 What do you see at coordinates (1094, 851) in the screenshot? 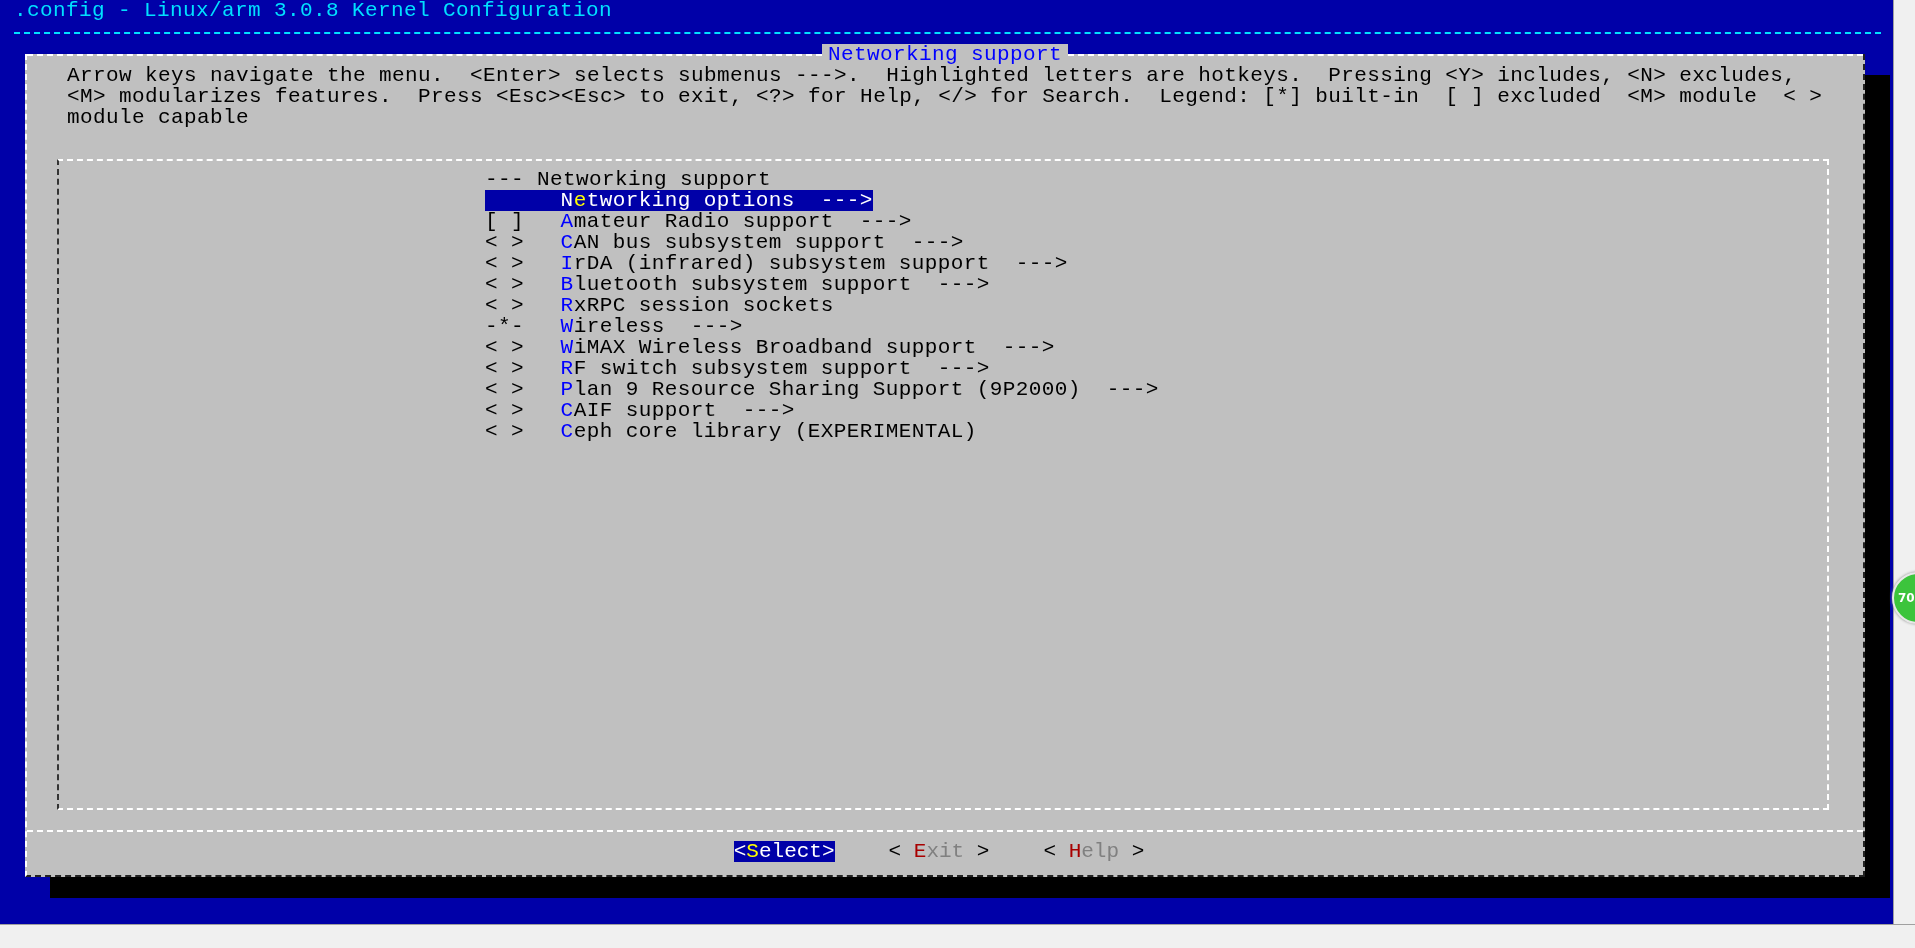
I see `dialog-button: < Help >` at bounding box center [1094, 851].